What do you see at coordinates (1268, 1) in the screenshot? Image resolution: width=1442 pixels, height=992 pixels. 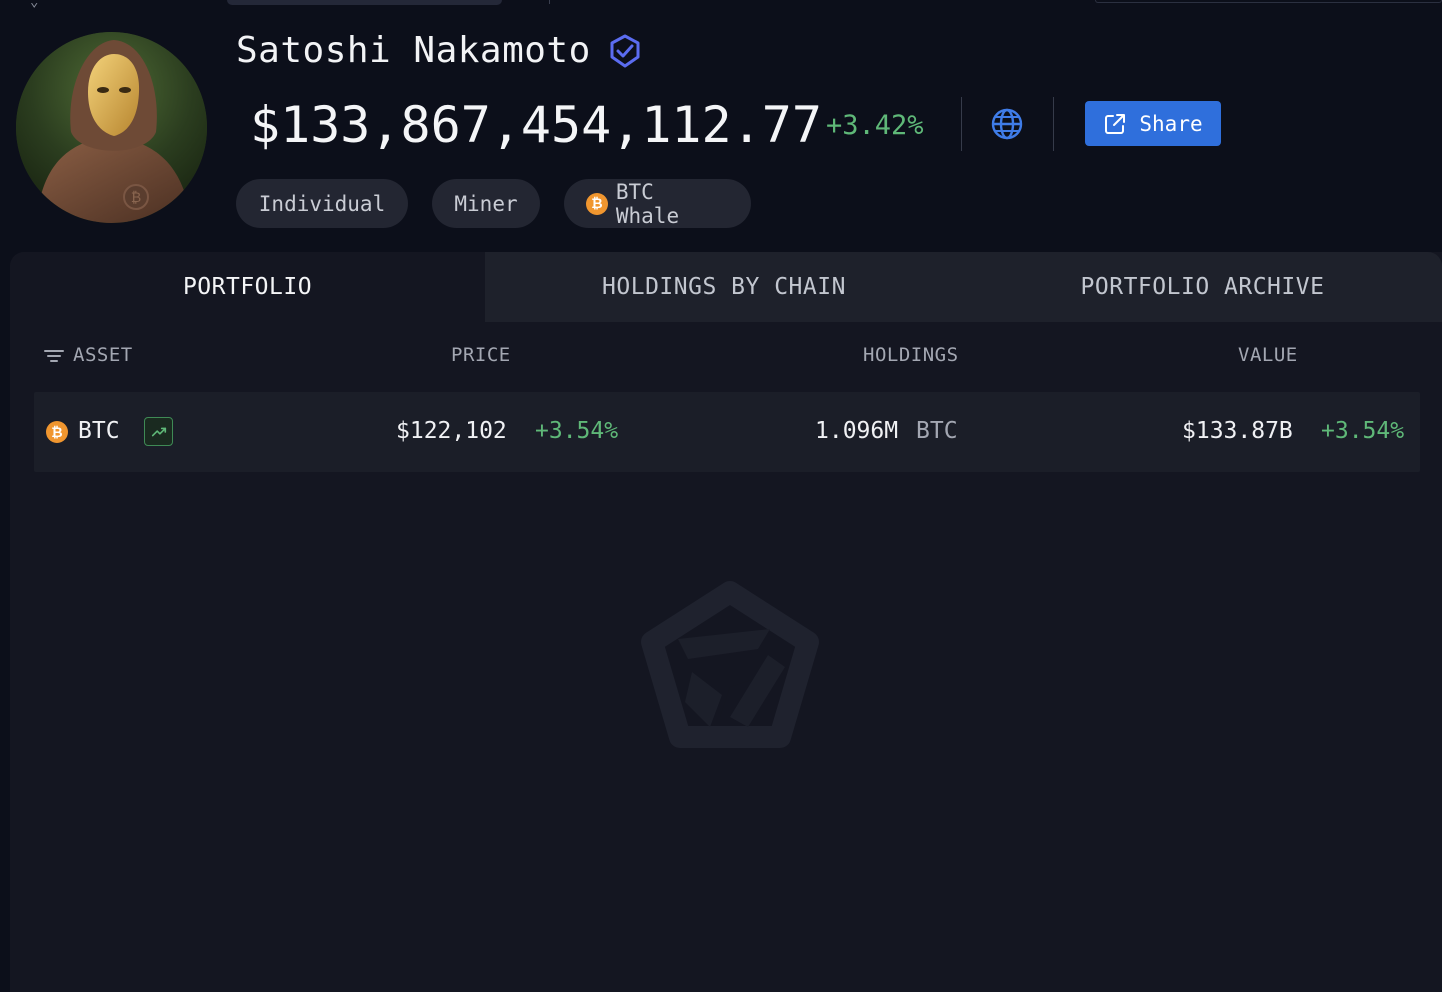 I see `search-input` at bounding box center [1268, 1].